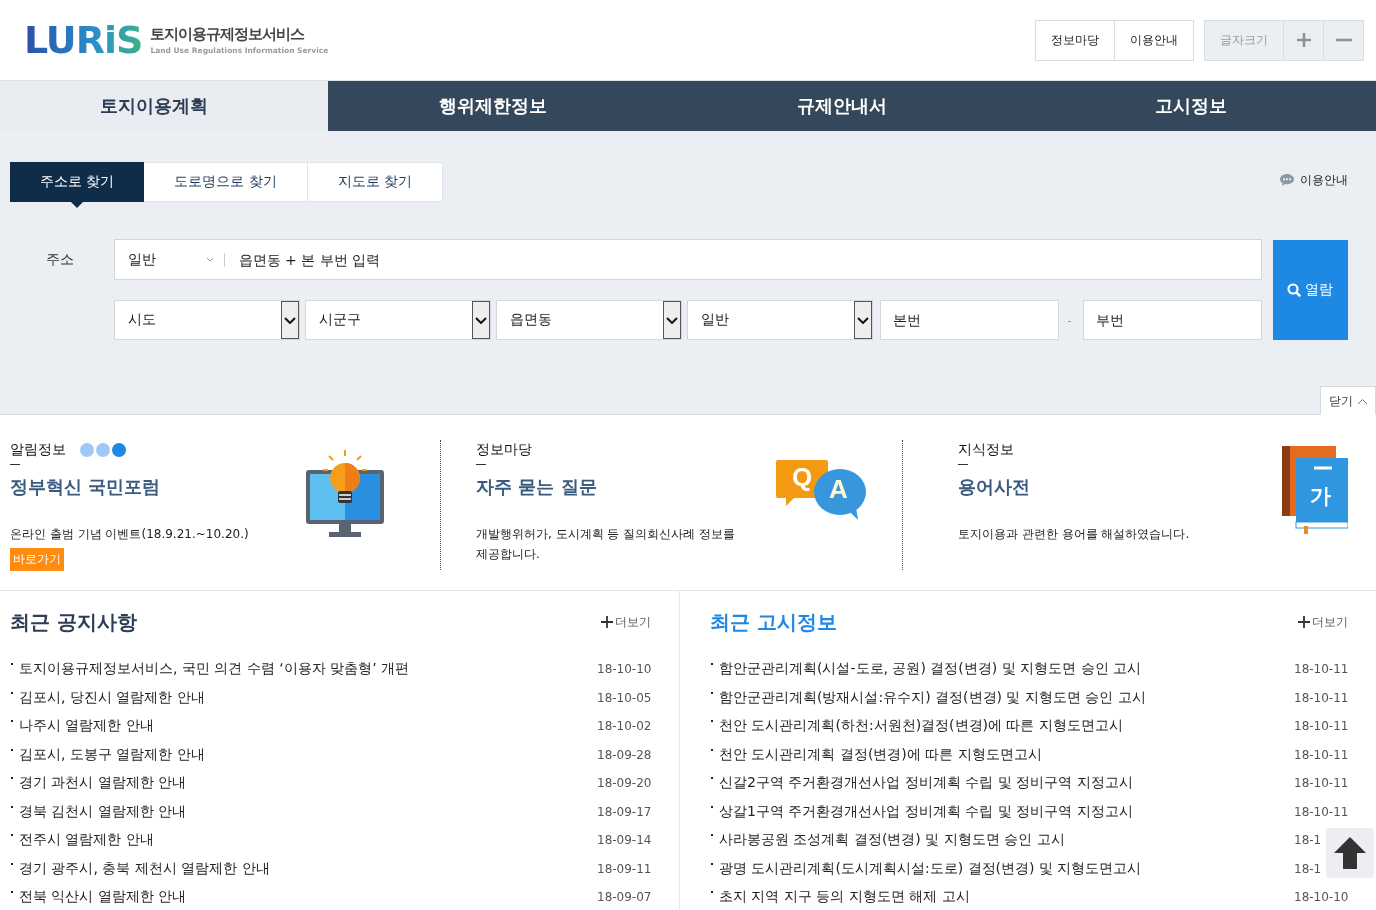 The height and width of the screenshot is (910, 1376). I want to click on minus-icon, so click(1343, 40).